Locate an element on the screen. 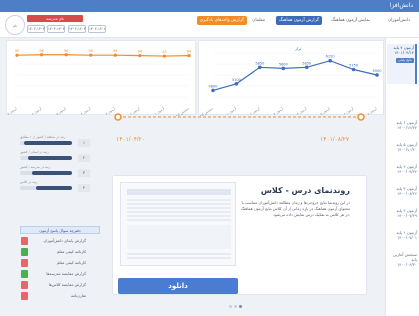 This screenshot has width=419, height=316. progress-label: رتبه در مدرسه / کشور is located at coordinates (35, 167).